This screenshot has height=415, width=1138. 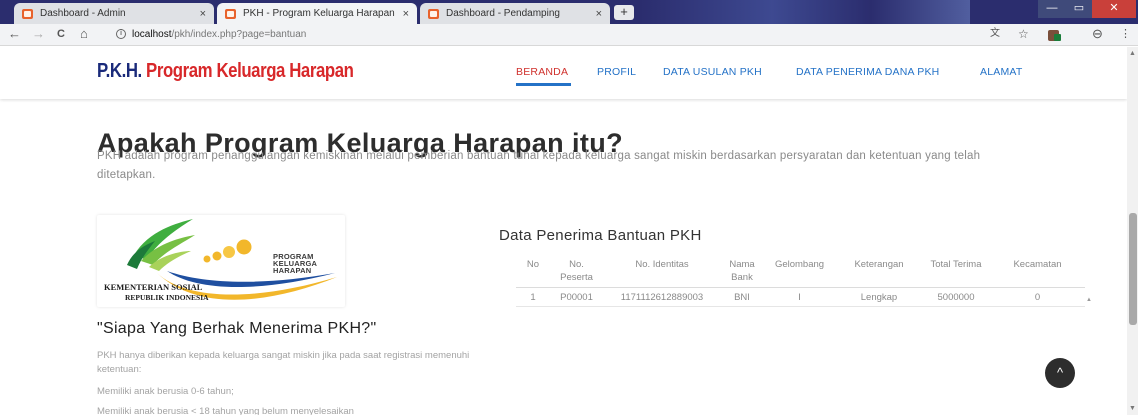 I want to click on back-to-top-button: ^, so click(x=1060, y=373).